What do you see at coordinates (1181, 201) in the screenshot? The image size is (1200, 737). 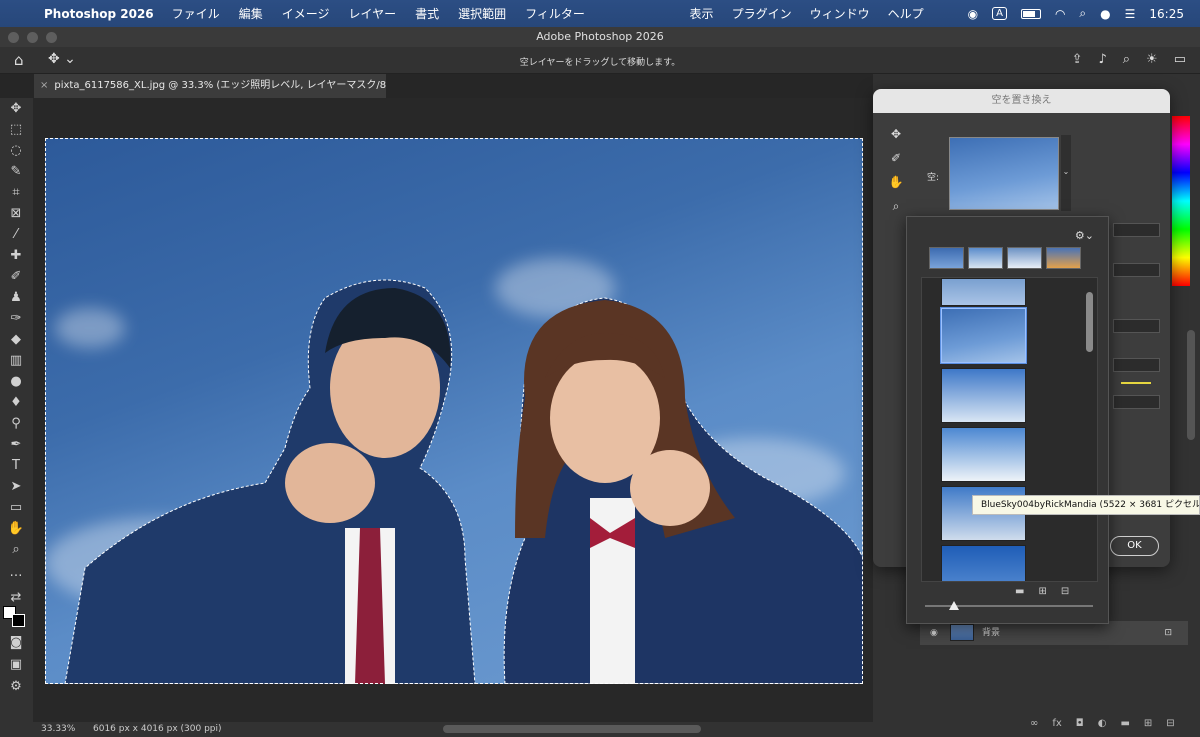 I see `color-spectrum` at bounding box center [1181, 201].